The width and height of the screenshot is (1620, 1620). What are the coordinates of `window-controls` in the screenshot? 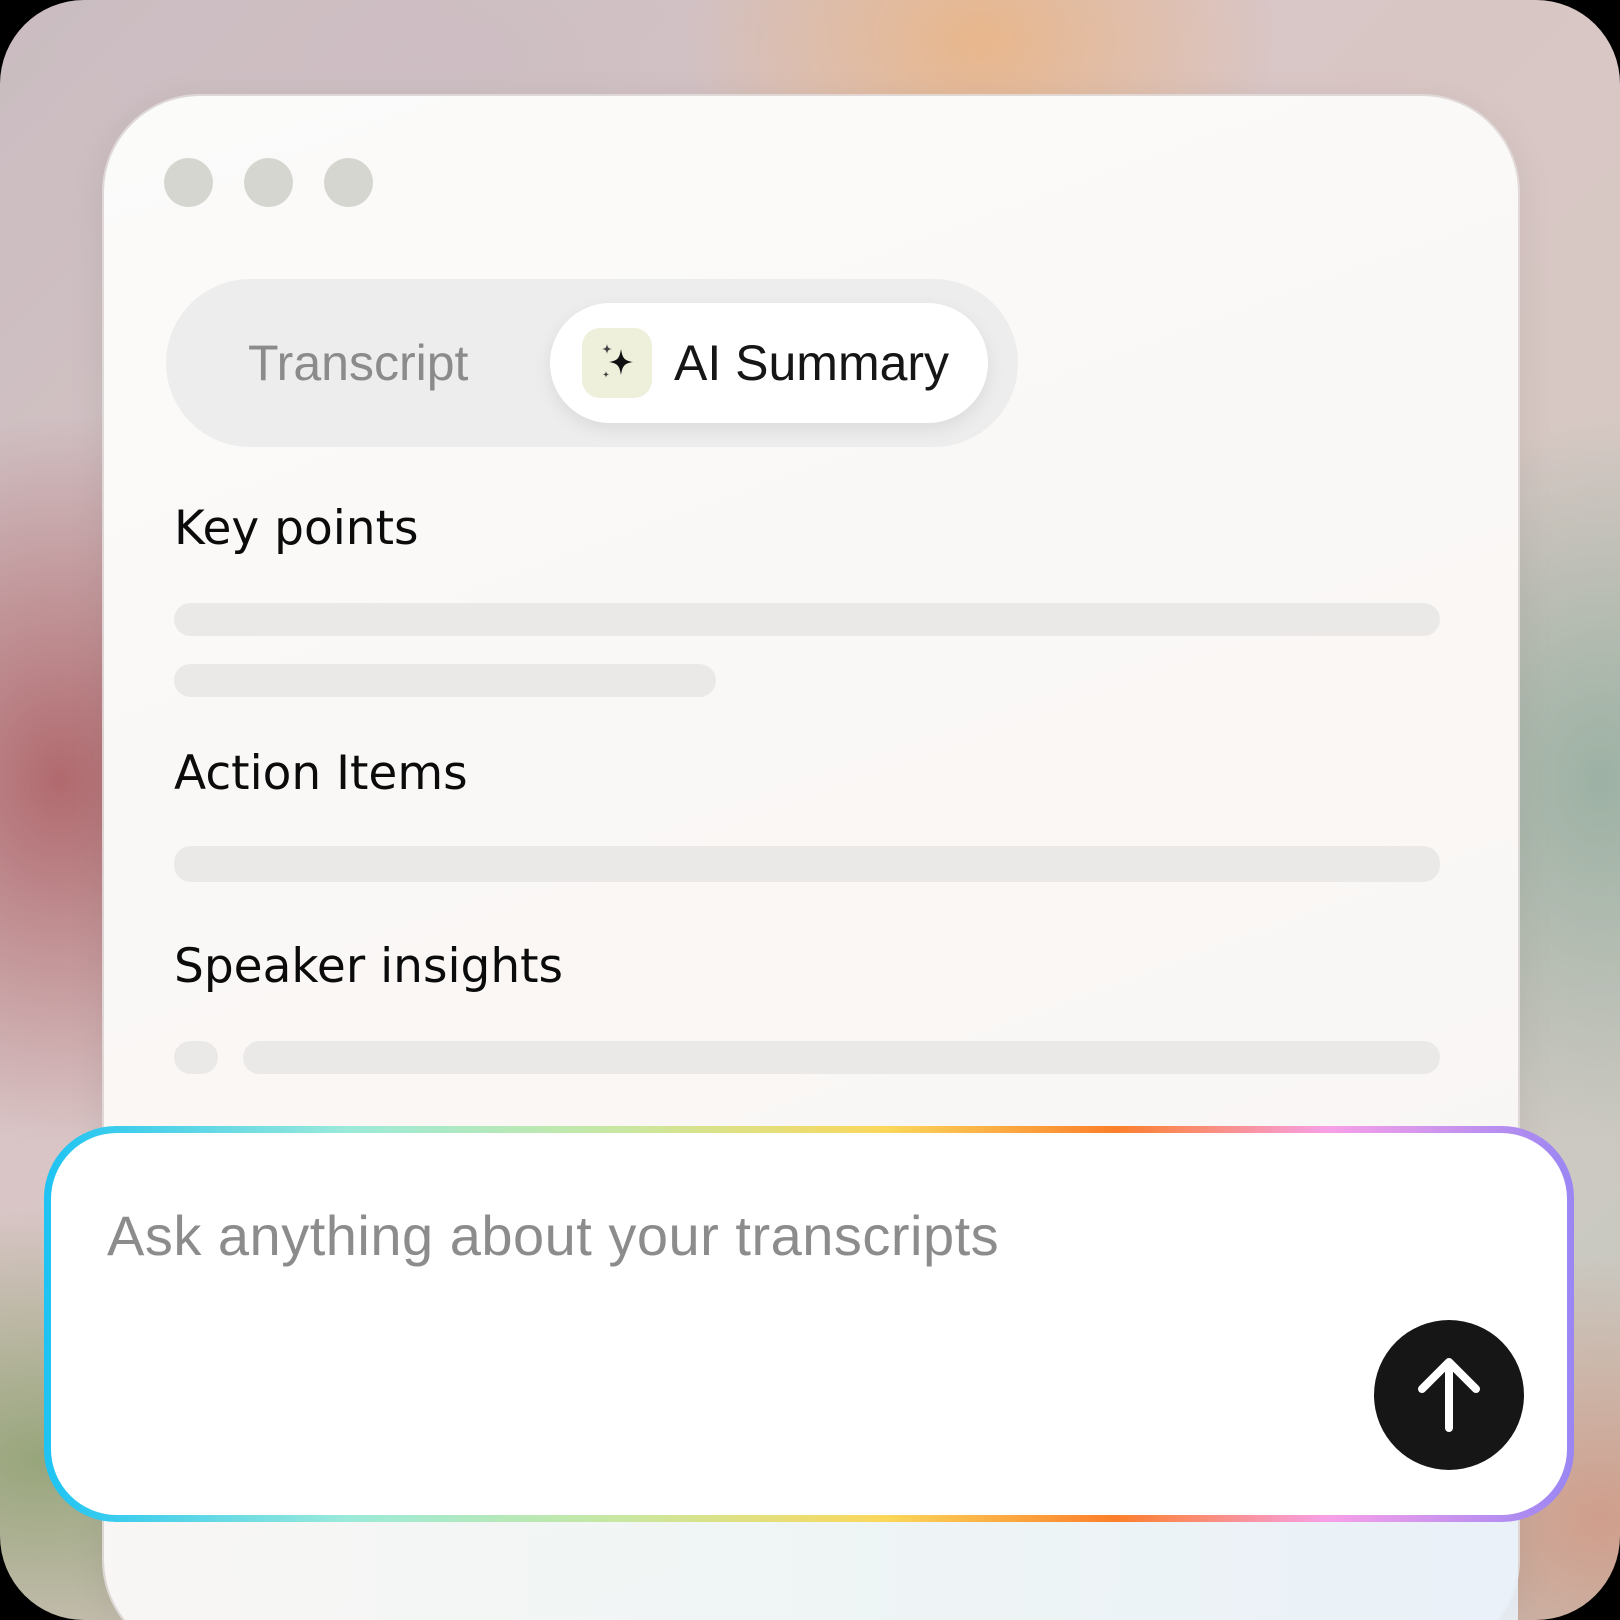 It's located at (268, 182).